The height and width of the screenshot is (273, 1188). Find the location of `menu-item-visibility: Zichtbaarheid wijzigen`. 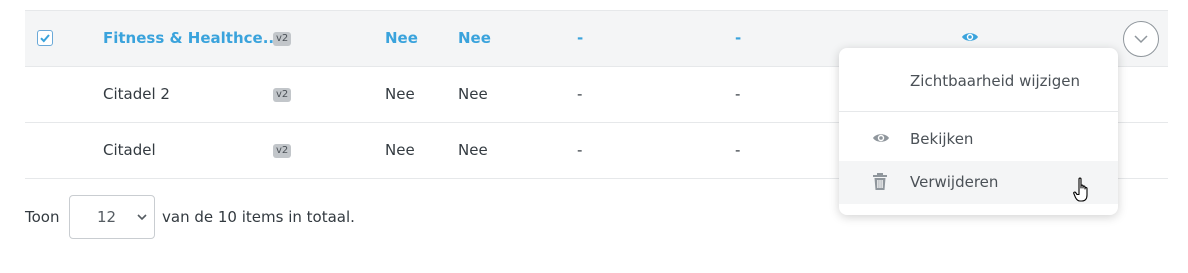

menu-item-visibility: Zichtbaarheid wijzigen is located at coordinates (978, 79).